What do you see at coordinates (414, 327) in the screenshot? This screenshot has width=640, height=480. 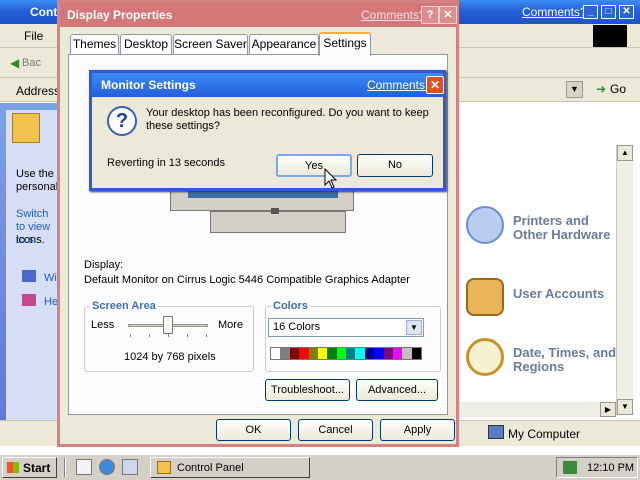 I see `chevron-down-icon: ▼` at bounding box center [414, 327].